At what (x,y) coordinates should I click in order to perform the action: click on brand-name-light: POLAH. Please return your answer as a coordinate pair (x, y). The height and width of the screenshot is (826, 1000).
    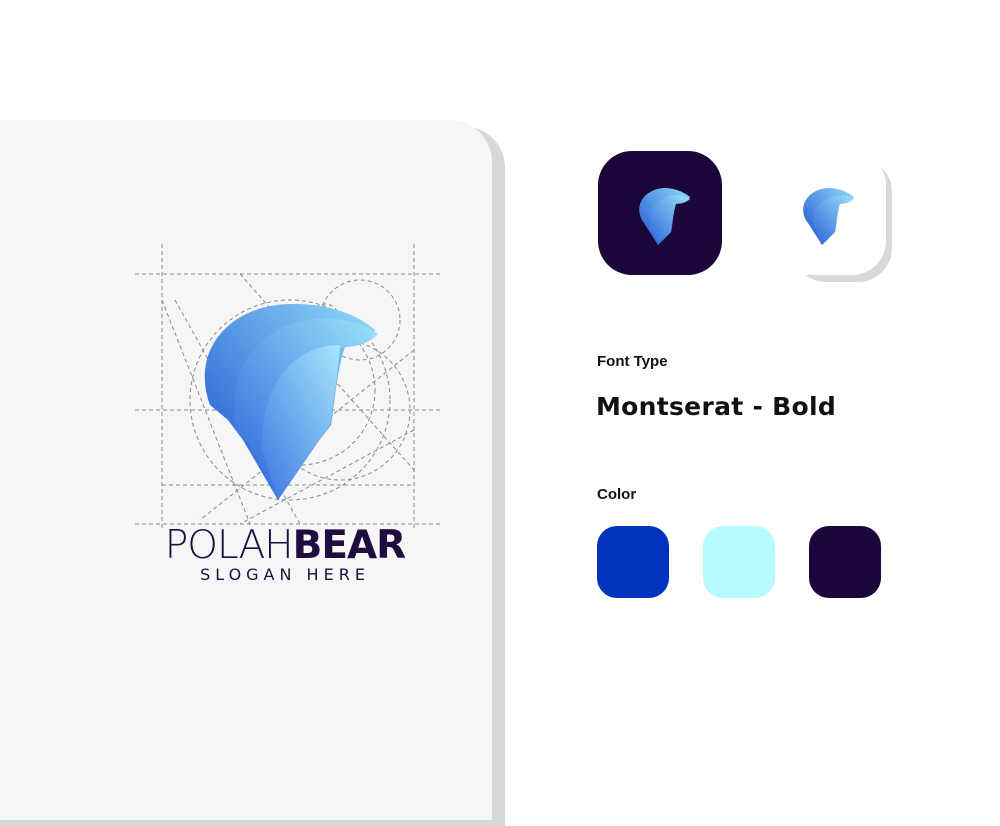
    Looking at the image, I should click on (229, 545).